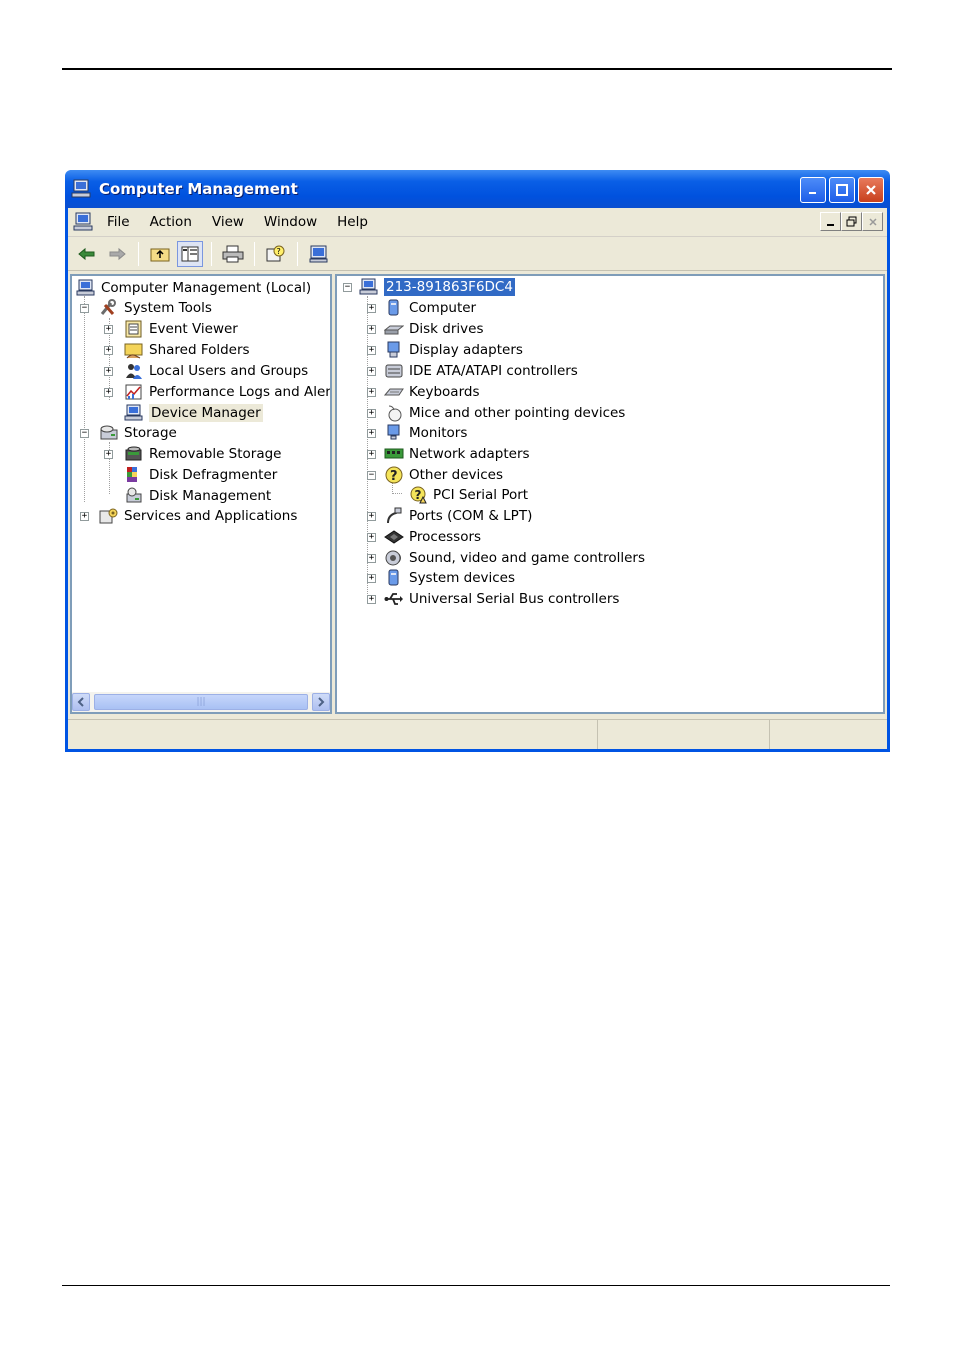 The height and width of the screenshot is (1352, 954). I want to click on device-category-network-adapters: Network adapters, so click(457, 454).